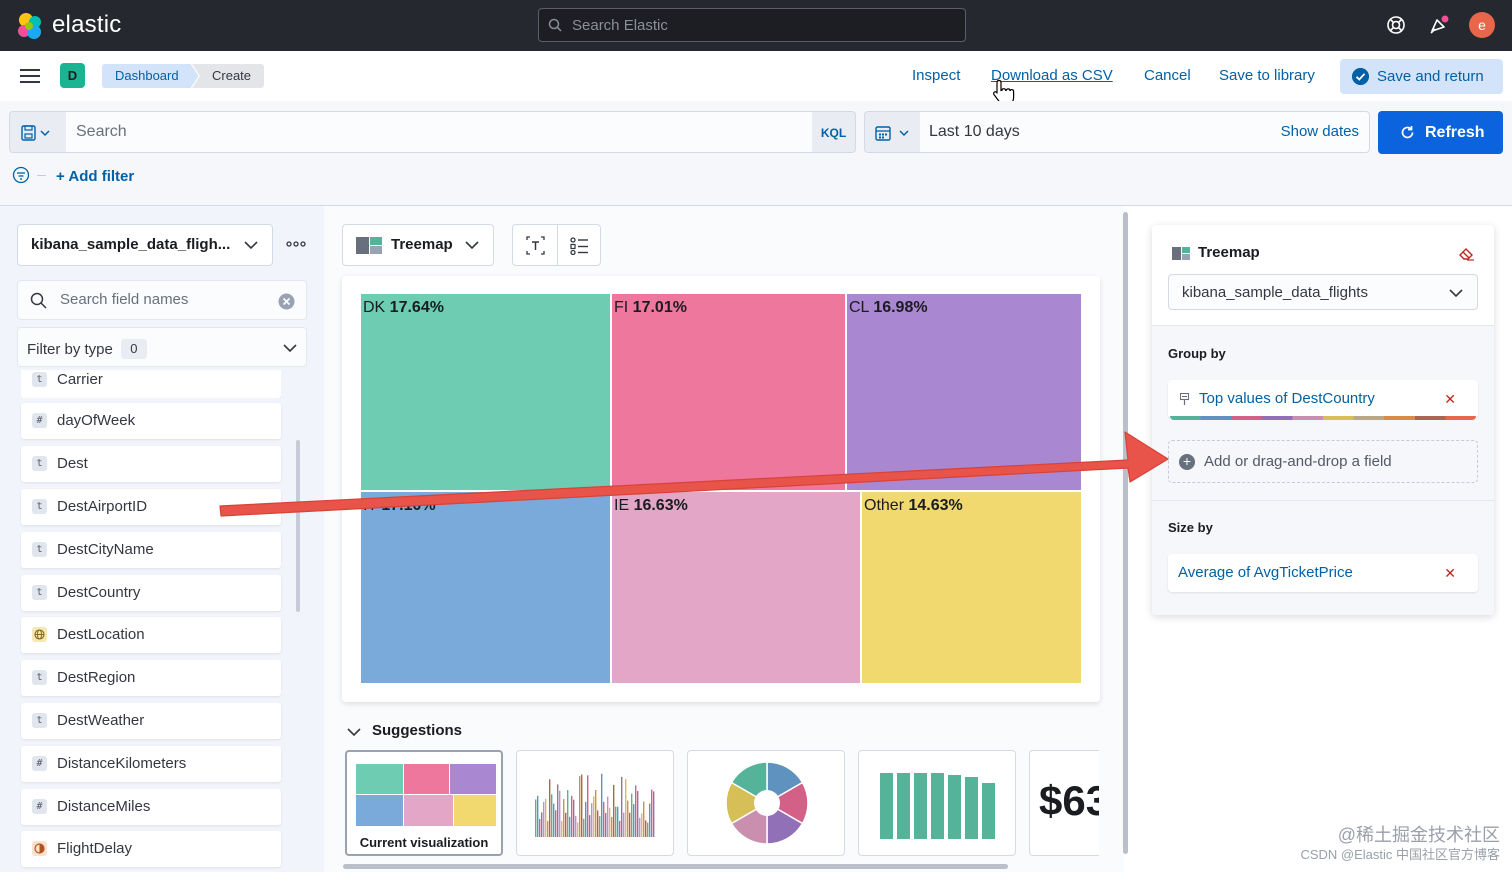  What do you see at coordinates (30, 26) in the screenshot?
I see `elastic-logo-icon` at bounding box center [30, 26].